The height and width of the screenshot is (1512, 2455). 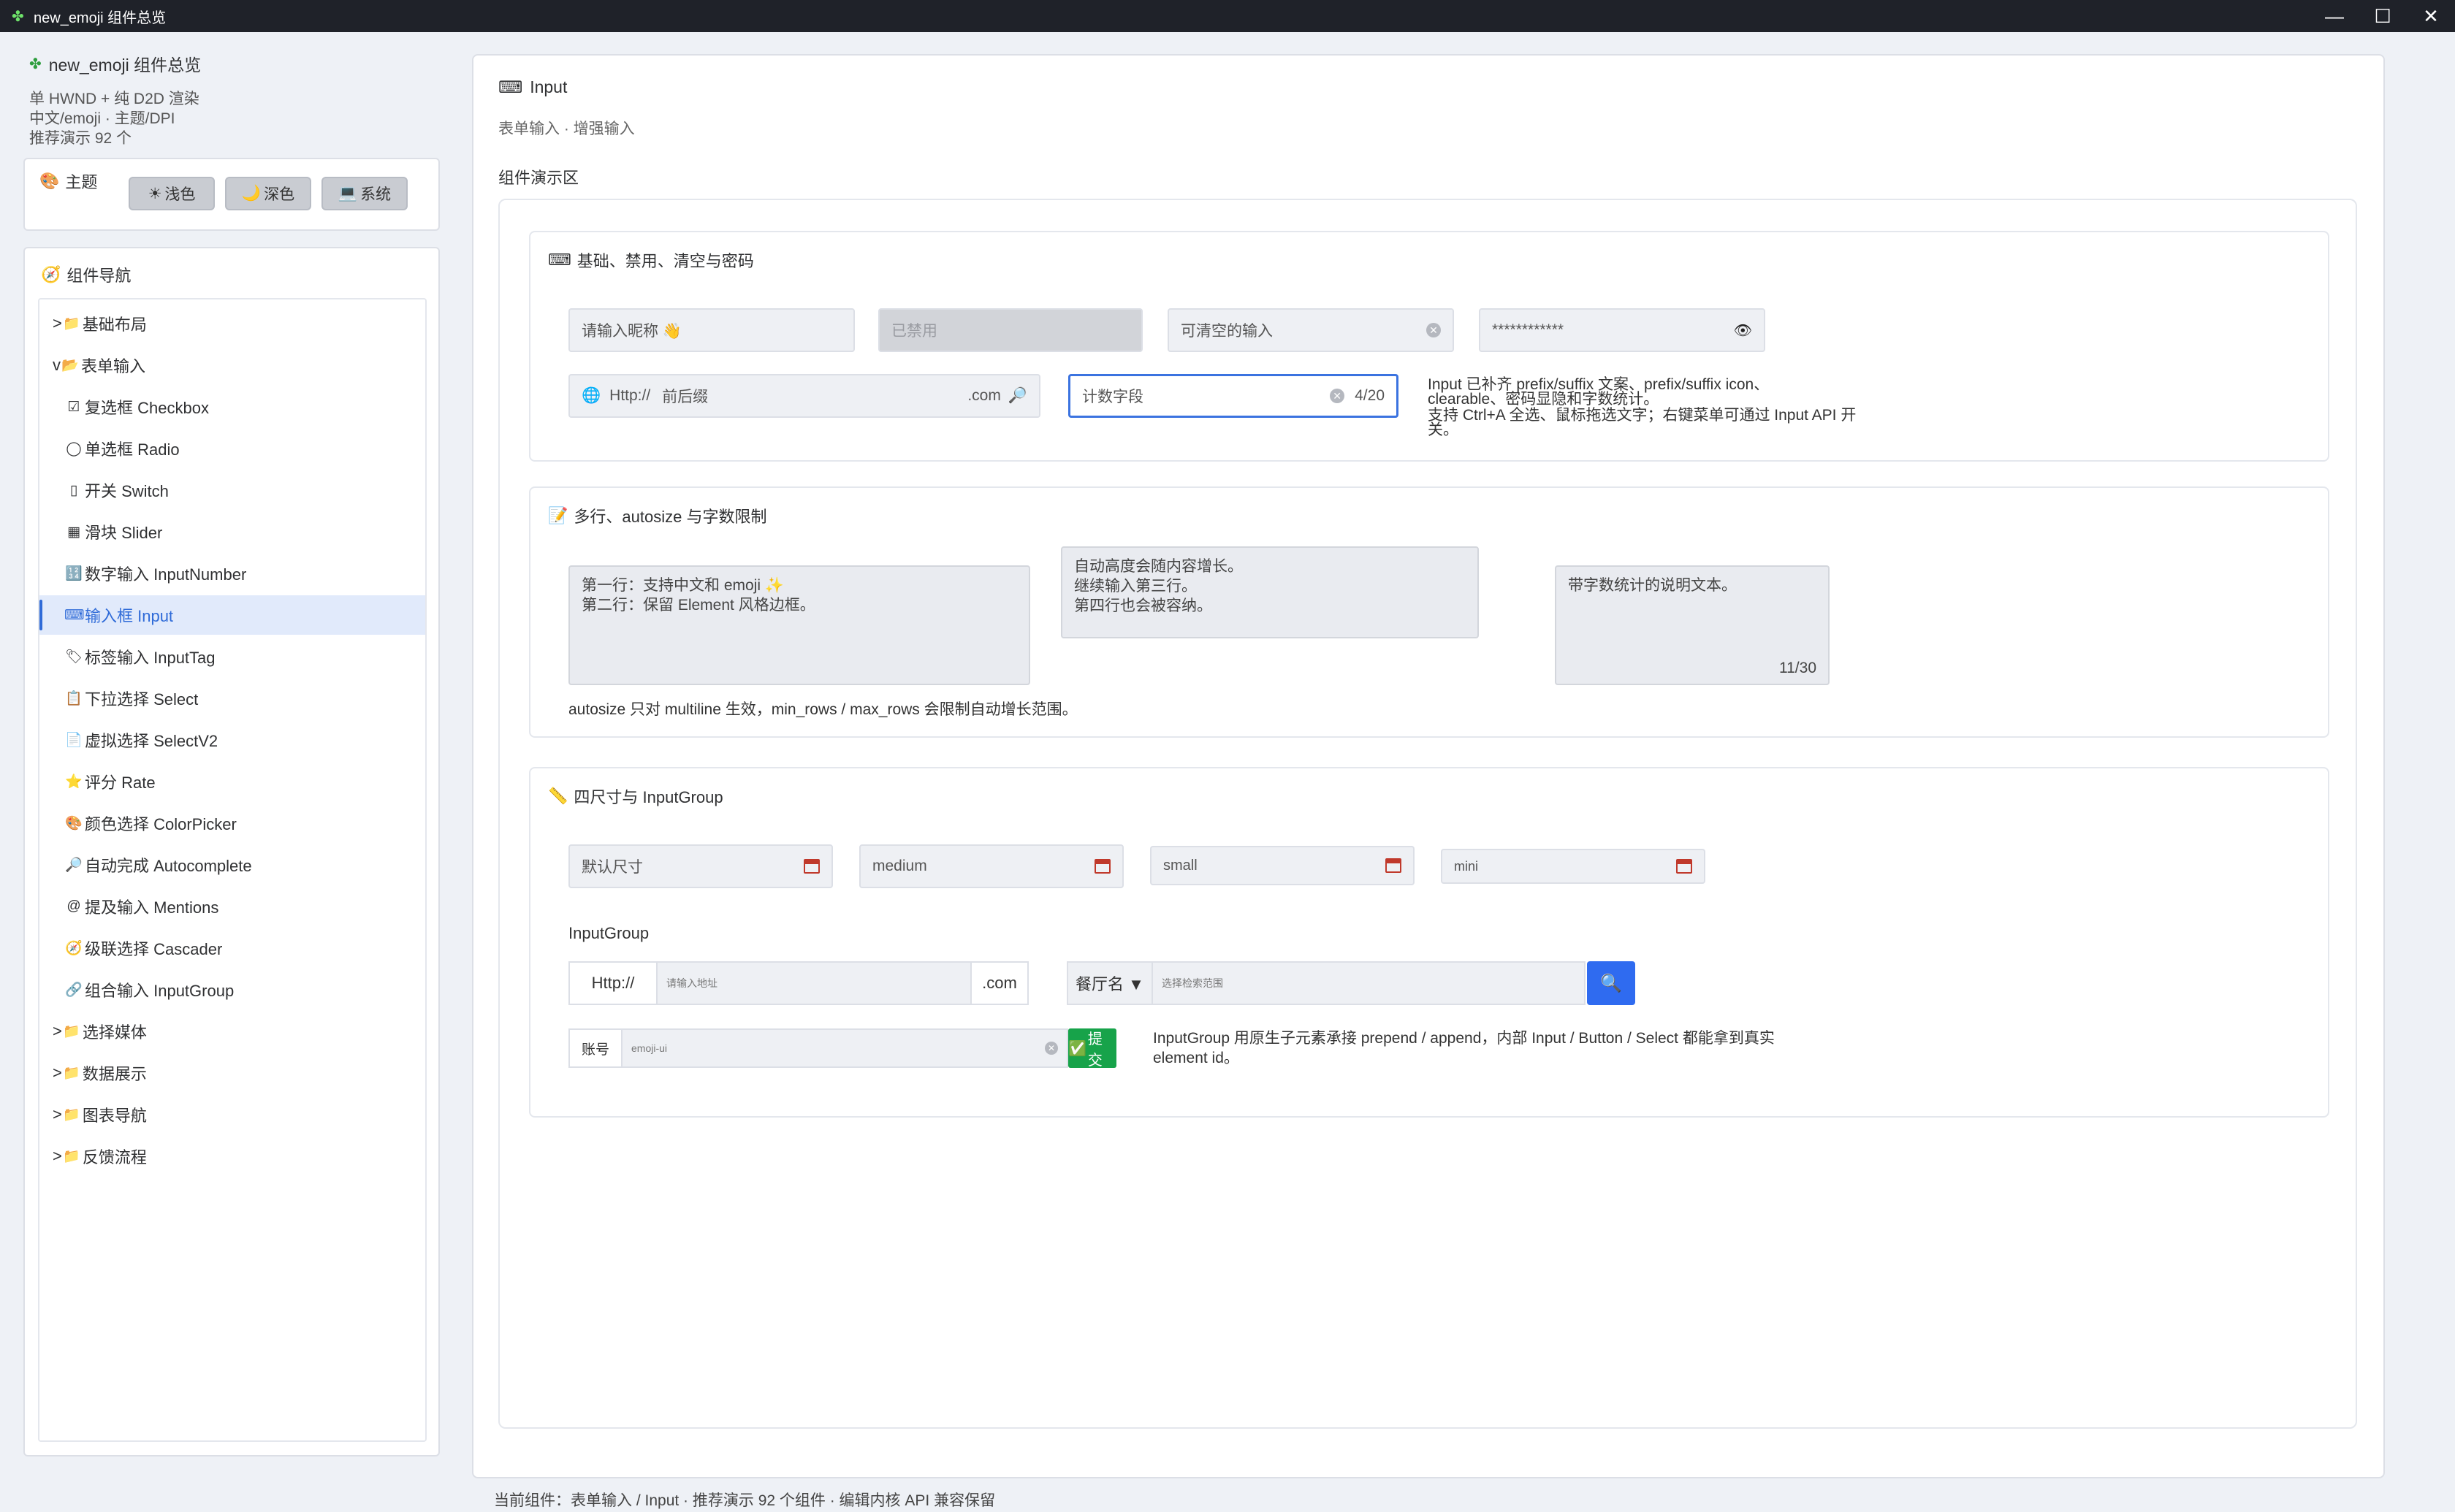 I want to click on size-label: medium, so click(x=899, y=866).